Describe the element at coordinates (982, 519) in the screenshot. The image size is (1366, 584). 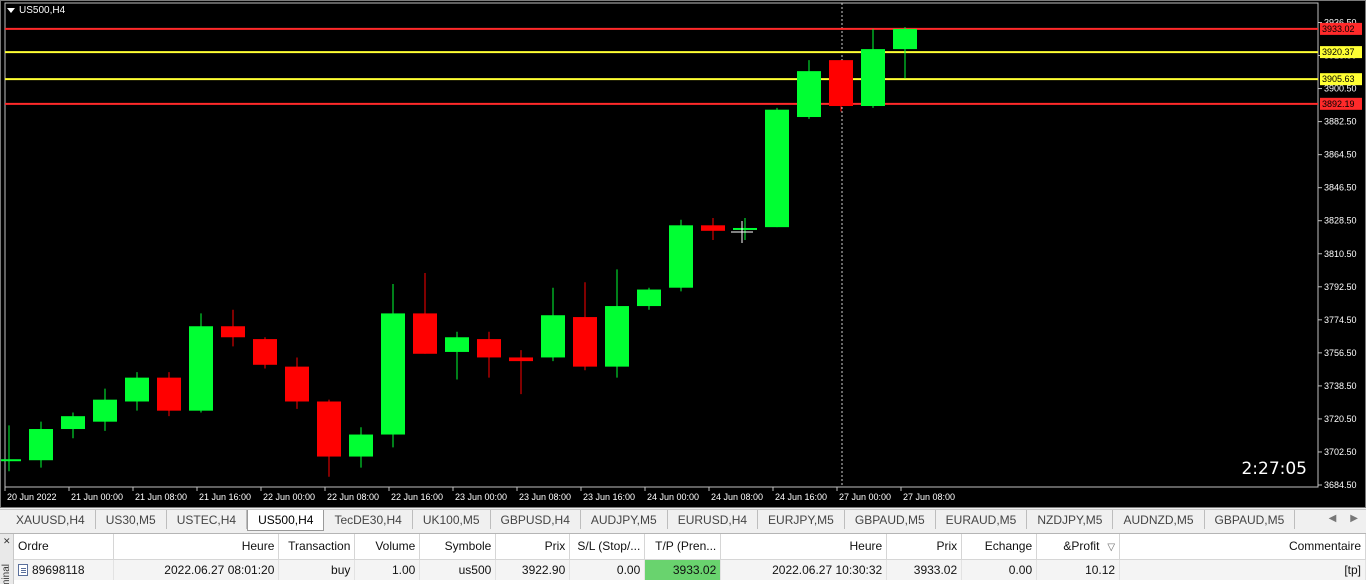
I see `tab-euraud-m5: EURAUD,M5` at that location.